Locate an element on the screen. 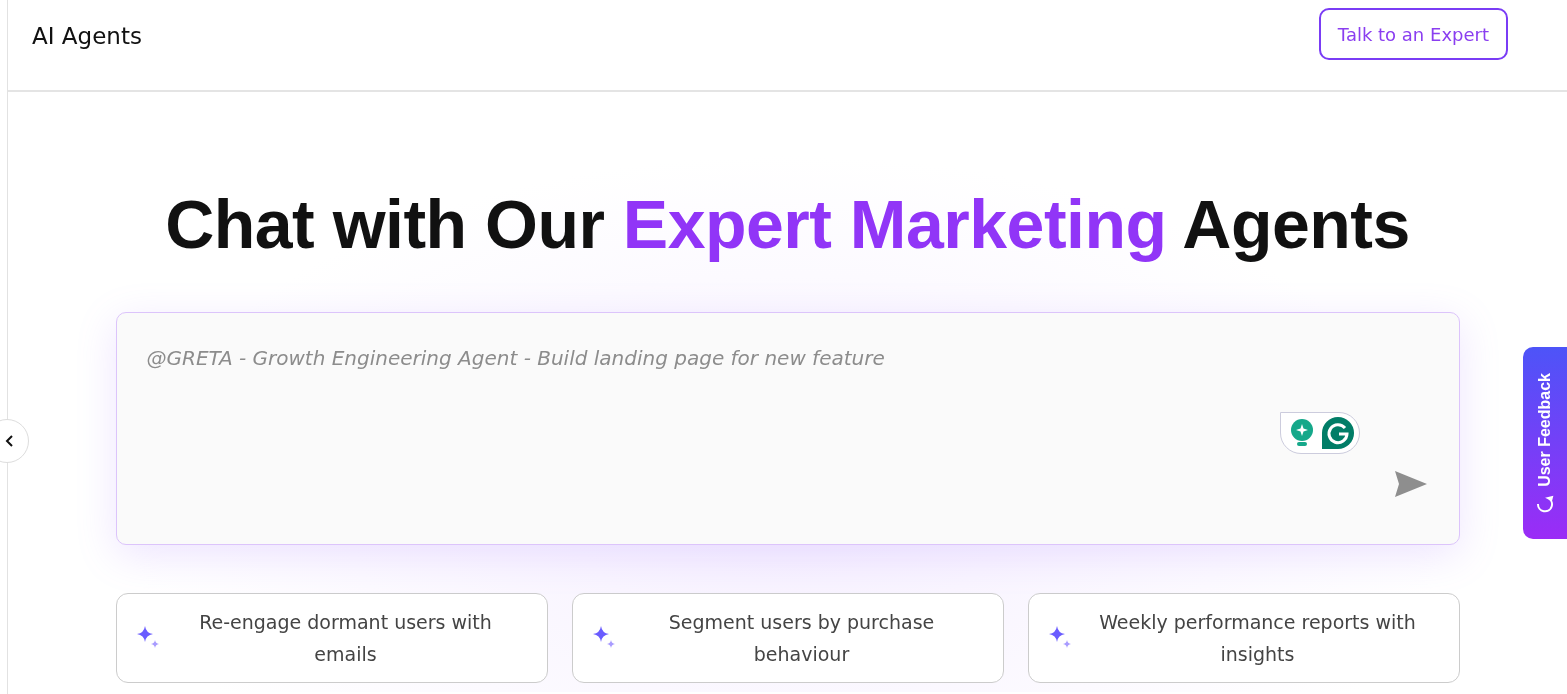 This screenshot has height=694, width=1567. user-feedback-tab: User Feedback is located at coordinates (1545, 443).